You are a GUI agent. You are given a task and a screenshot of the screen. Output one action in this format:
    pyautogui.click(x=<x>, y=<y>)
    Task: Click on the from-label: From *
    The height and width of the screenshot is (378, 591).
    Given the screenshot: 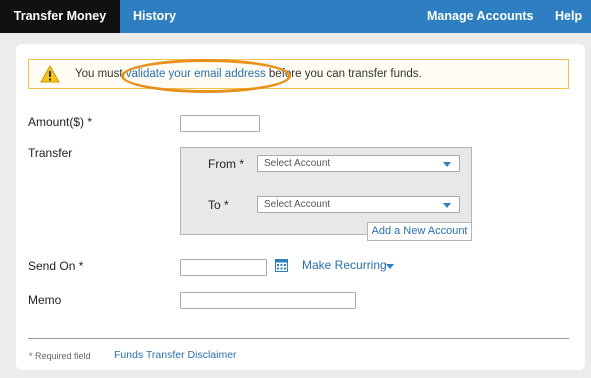 What is the action you would take?
    pyautogui.click(x=226, y=164)
    